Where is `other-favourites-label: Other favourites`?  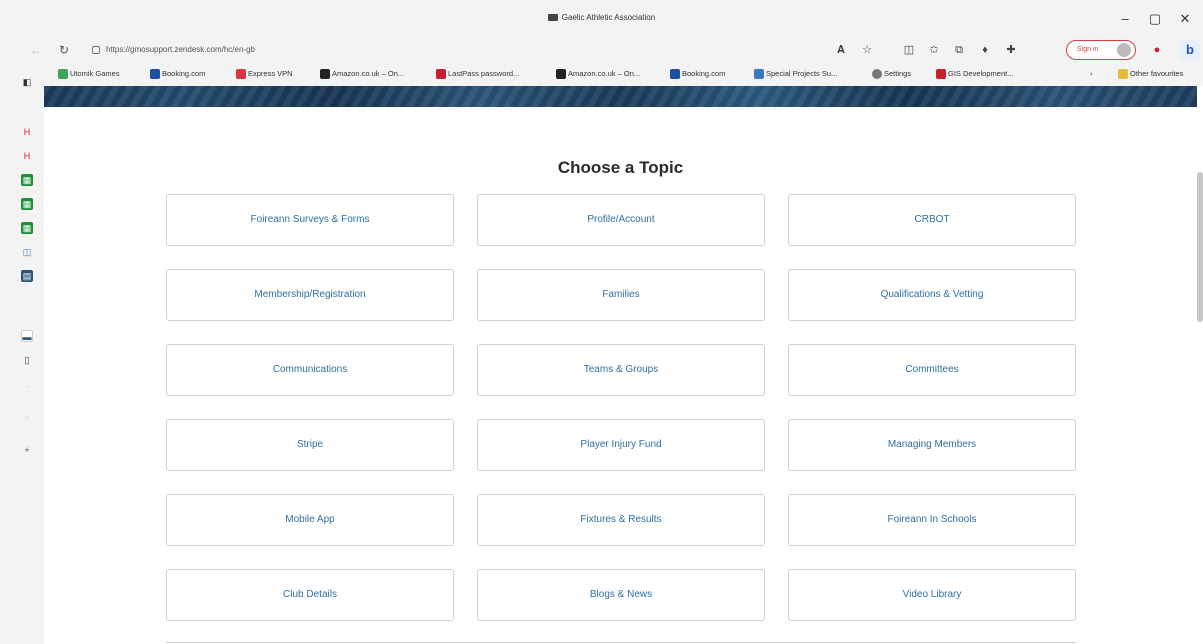
other-favourites-label: Other favourites is located at coordinates (1157, 73).